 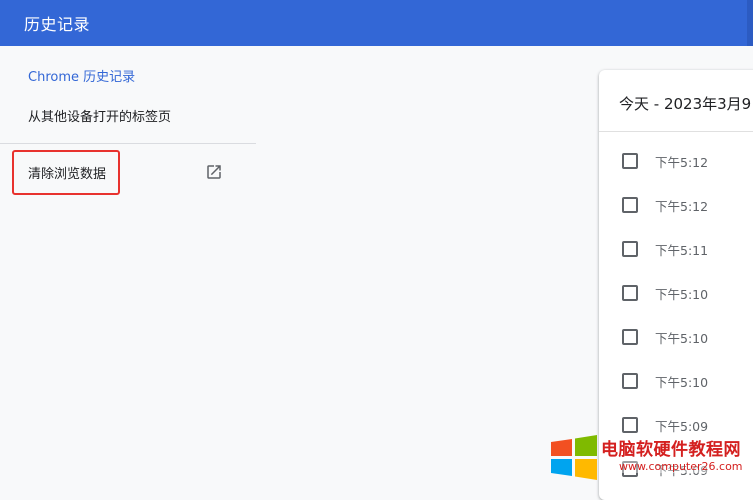 I want to click on sidebar-item-other-devices: 从其他设备打开的标签页, so click(x=99, y=115).